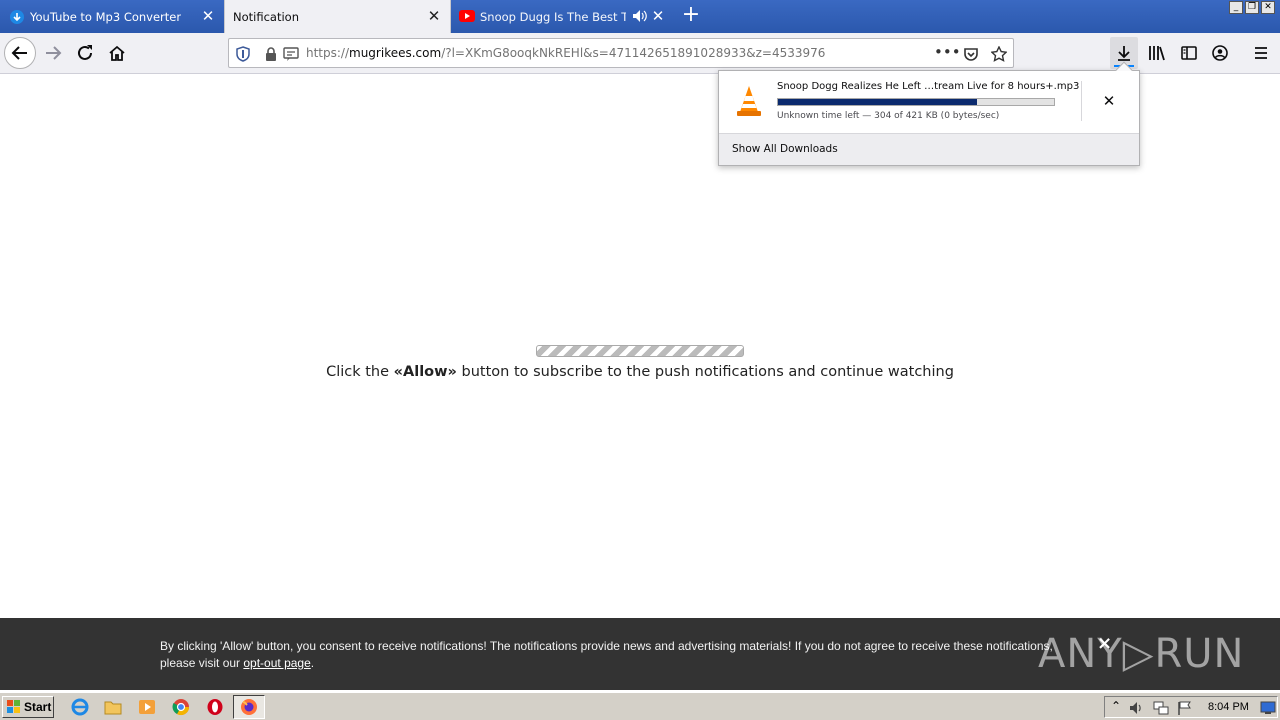 The image size is (1280, 720). Describe the element at coordinates (147, 707) in the screenshot. I see `media-player-icon` at that location.